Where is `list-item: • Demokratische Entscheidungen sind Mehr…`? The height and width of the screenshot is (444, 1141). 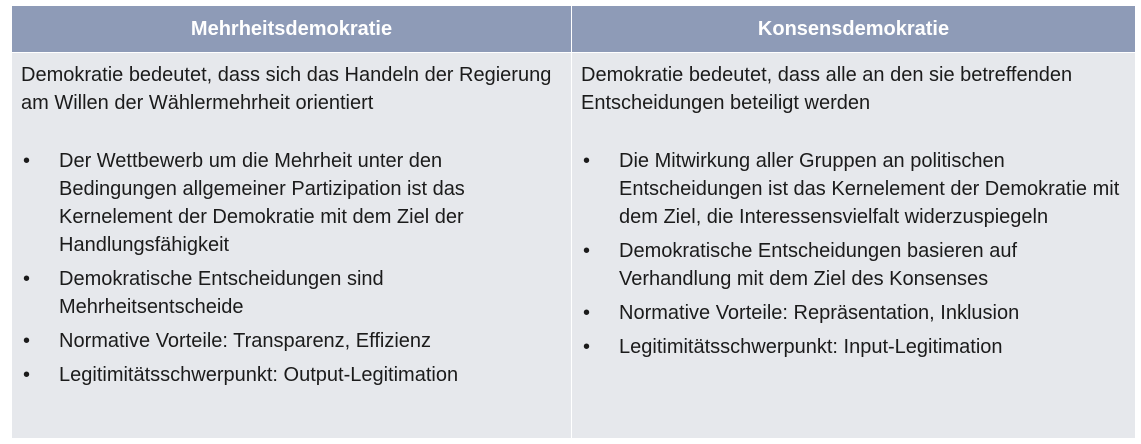 list-item: • Demokratische Entscheidungen sind Mehr… is located at coordinates (291, 293).